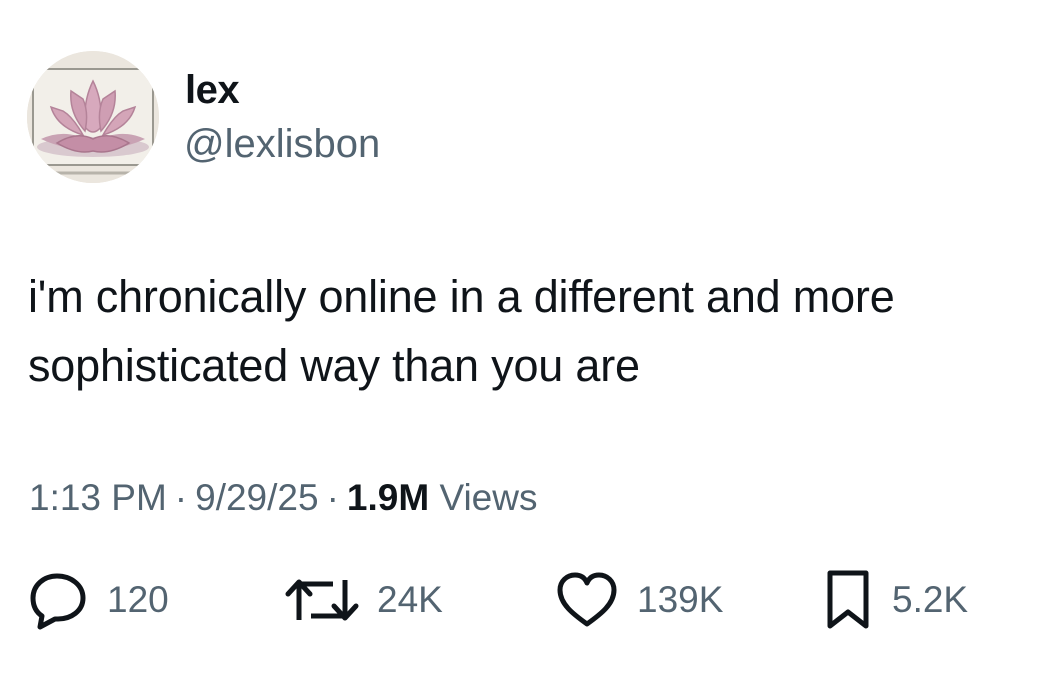  I want to click on like-button: 139K, so click(639, 600).